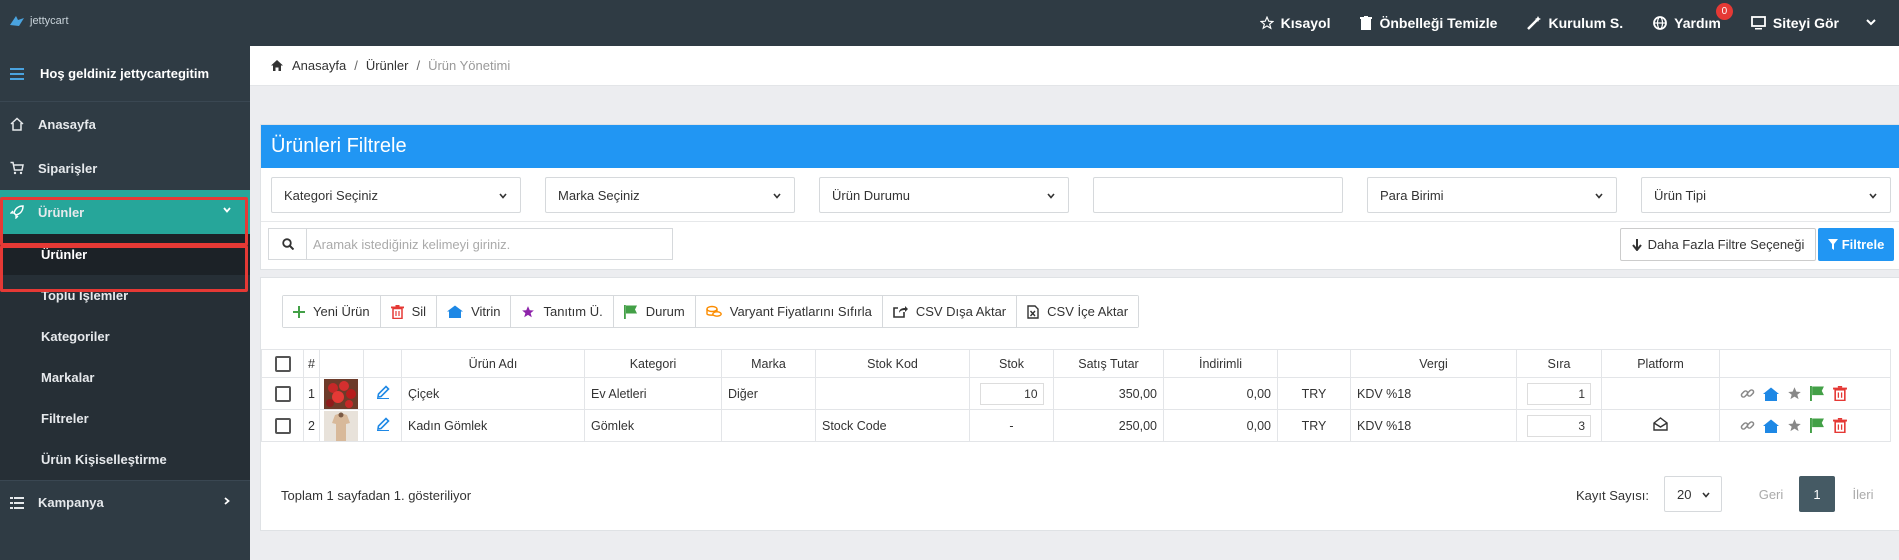 The width and height of the screenshot is (1899, 560). Describe the element at coordinates (1771, 494) in the screenshot. I see `prev-page-button: Geri` at that location.